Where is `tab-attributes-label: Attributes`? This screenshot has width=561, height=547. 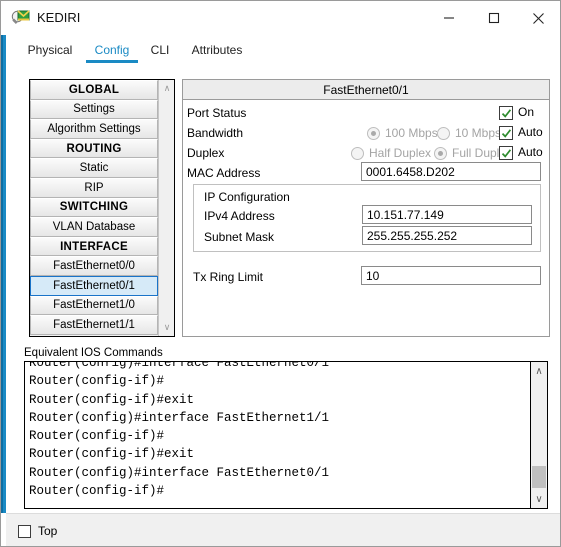
tab-attributes-label: Attributes is located at coordinates (217, 50).